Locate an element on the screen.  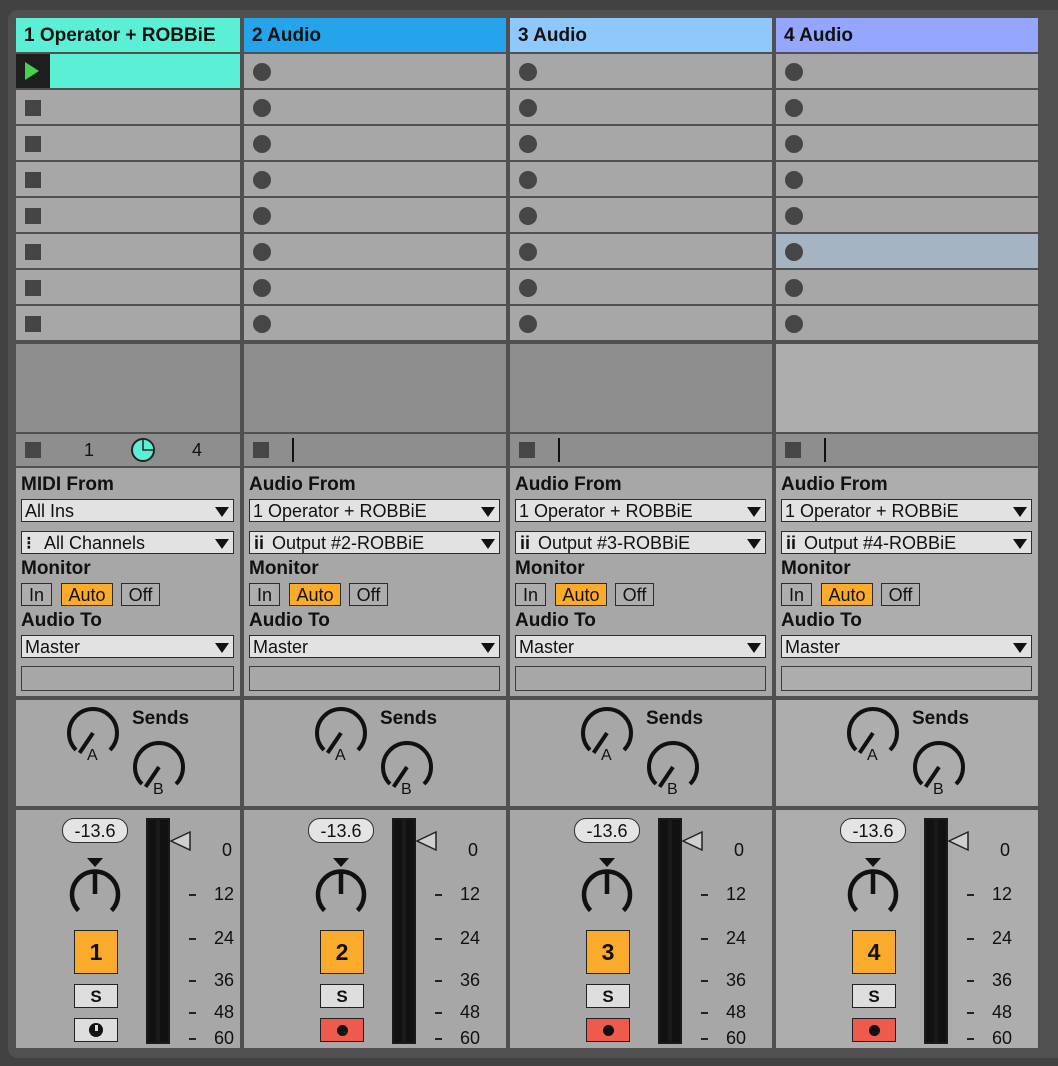
input-channel-select: ⁝ All Channels is located at coordinates (127, 542).